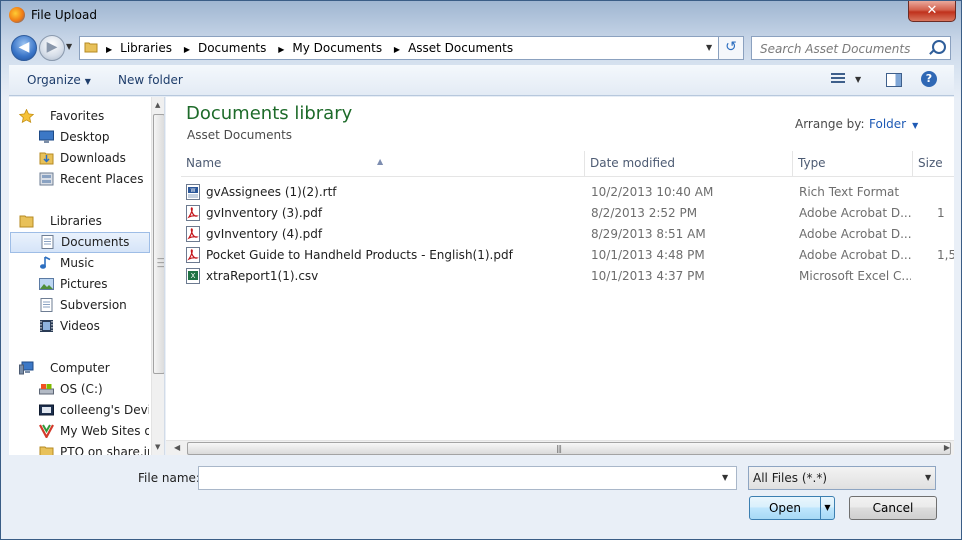 Image resolution: width=962 pixels, height=540 pixels. Describe the element at coordinates (827, 508) in the screenshot. I see `open-options-dropdown-icon: ▼` at that location.